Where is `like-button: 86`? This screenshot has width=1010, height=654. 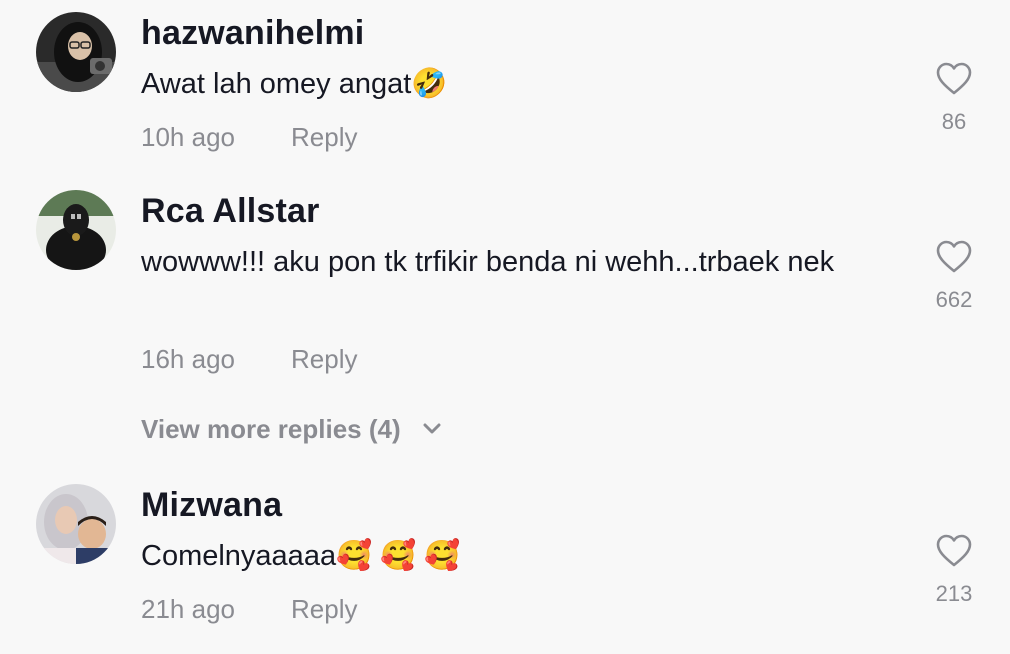
like-button: 86 is located at coordinates (954, 98).